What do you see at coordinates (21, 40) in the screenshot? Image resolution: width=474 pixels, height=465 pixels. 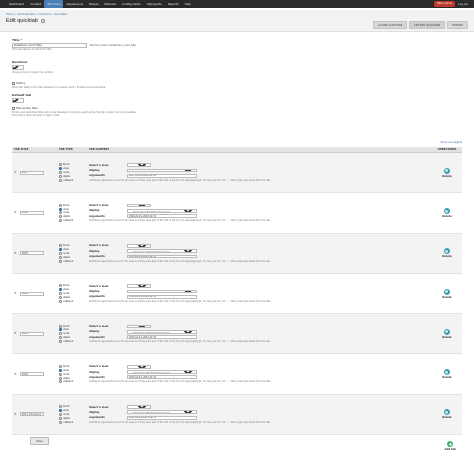 I see `required-marker: *` at bounding box center [21, 40].